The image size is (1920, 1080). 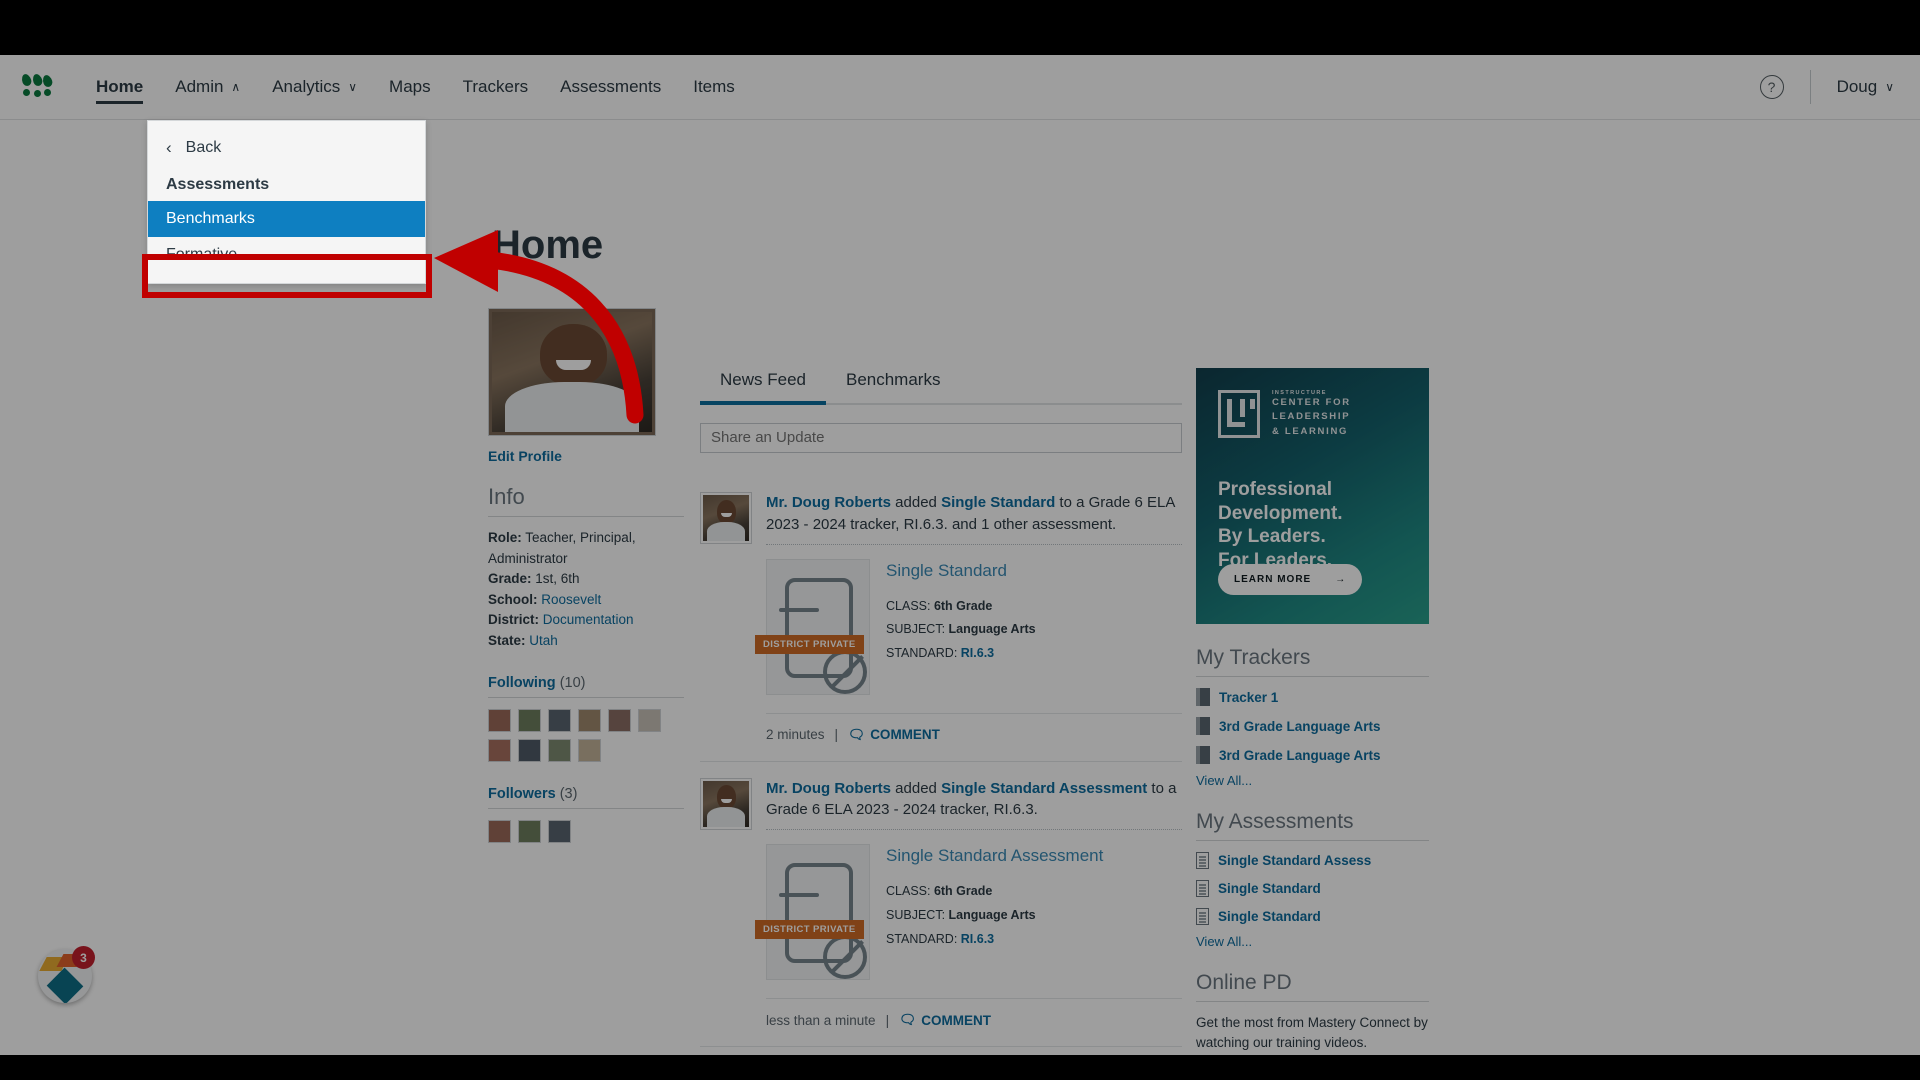 What do you see at coordinates (586, 798) in the screenshot?
I see `followers-heading: Followers (3)` at bounding box center [586, 798].